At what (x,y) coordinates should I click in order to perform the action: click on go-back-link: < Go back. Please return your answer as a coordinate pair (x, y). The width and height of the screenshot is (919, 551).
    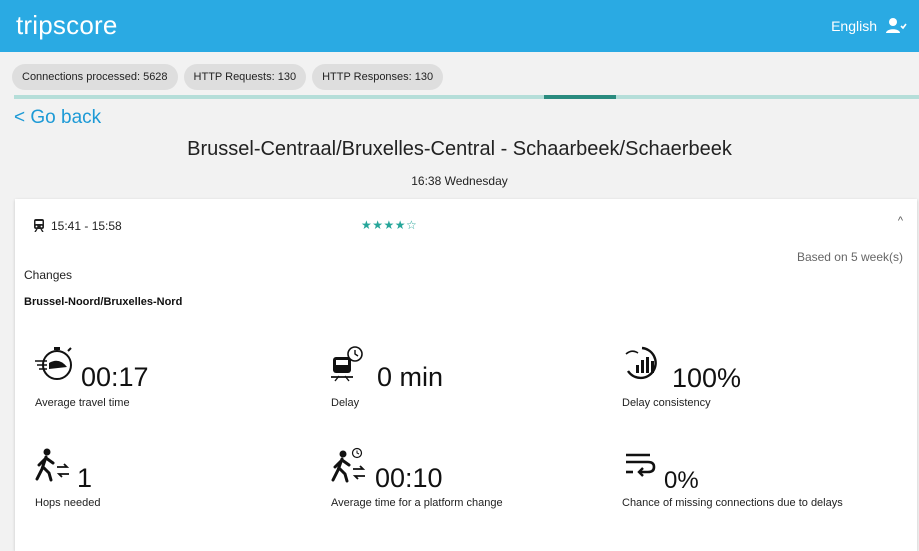
    Looking at the image, I should click on (57, 118).